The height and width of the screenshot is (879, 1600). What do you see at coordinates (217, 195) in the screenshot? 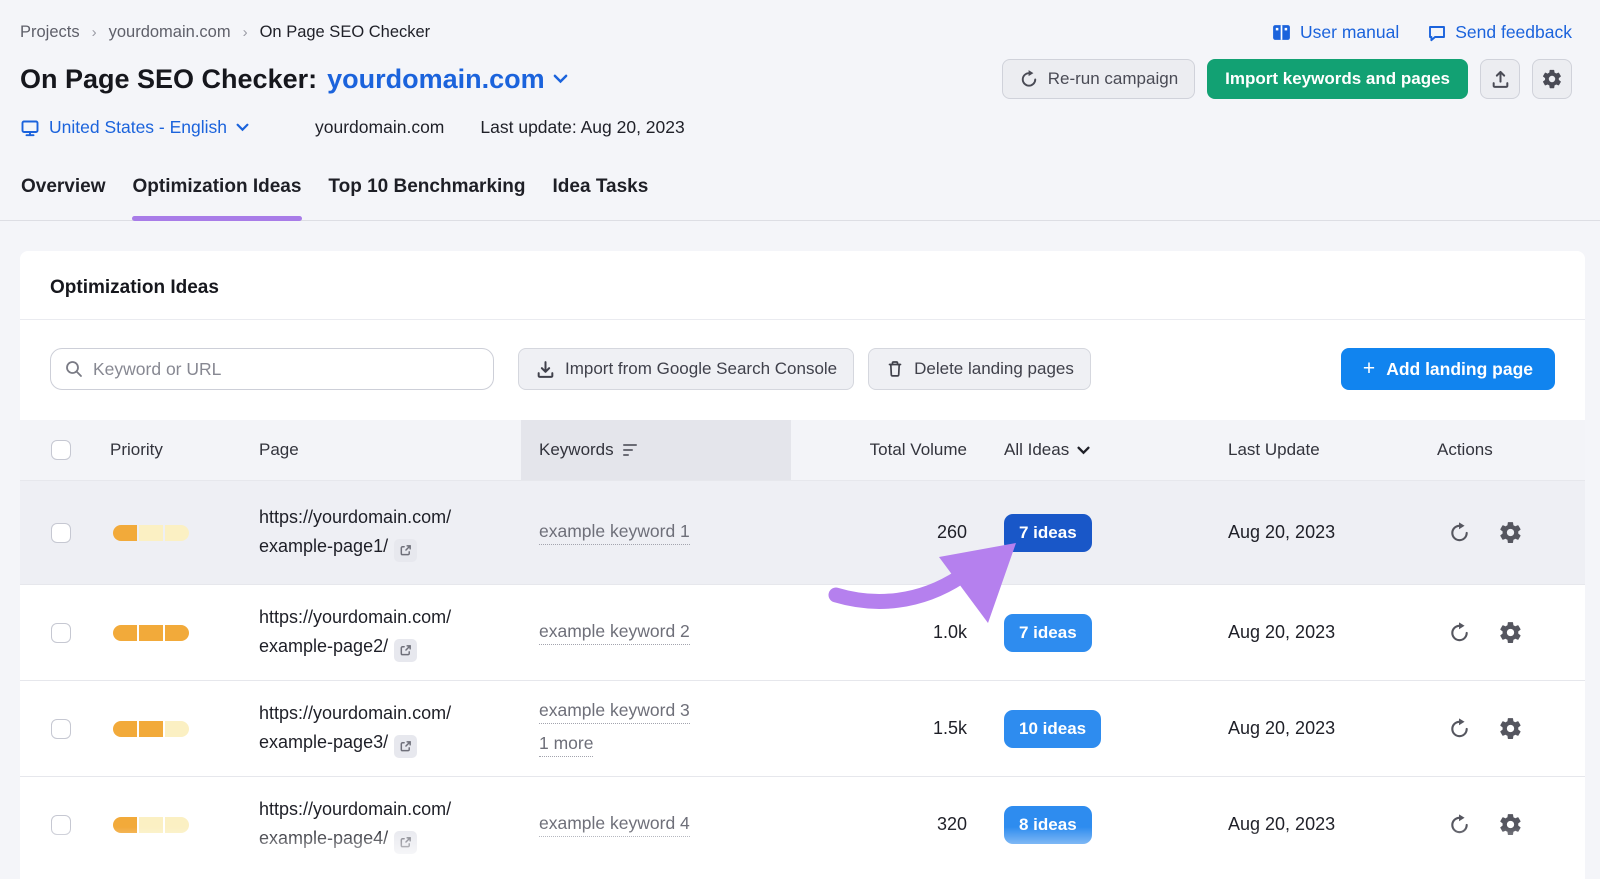
I see `tab-optimization-ideas: Optimization Ideas` at bounding box center [217, 195].